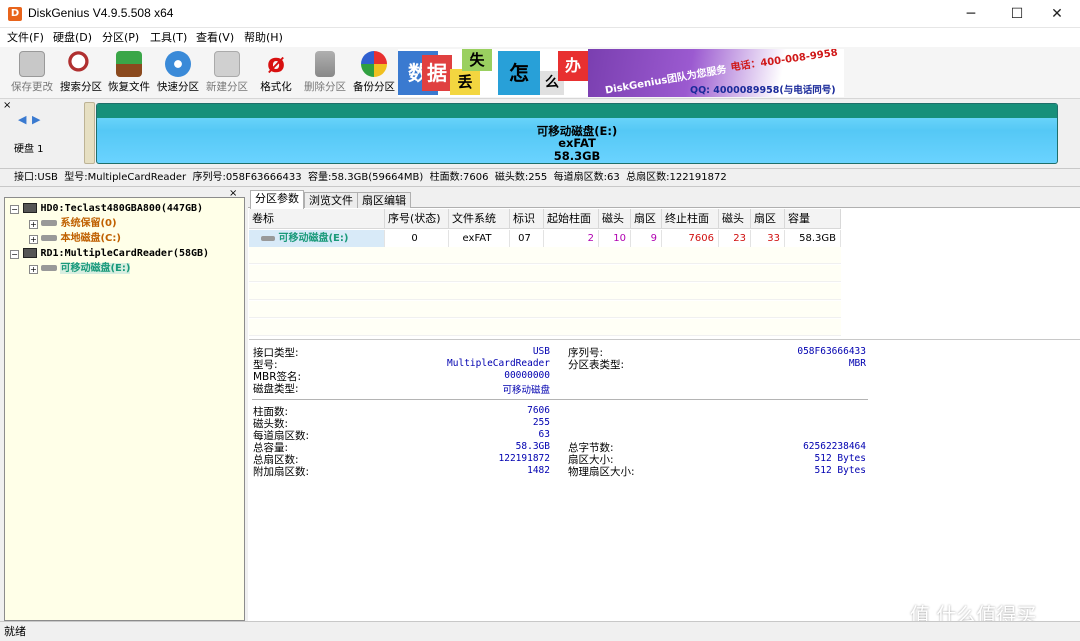 This screenshot has height=641, width=1080. I want to click on recover-files-icon, so click(129, 64).